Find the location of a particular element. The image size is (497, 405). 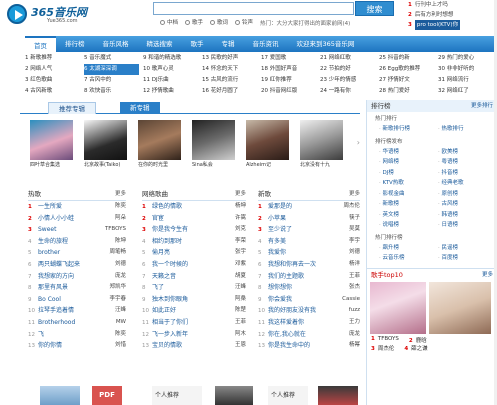

song-artist: 阿朵 is located at coordinates (120, 219).